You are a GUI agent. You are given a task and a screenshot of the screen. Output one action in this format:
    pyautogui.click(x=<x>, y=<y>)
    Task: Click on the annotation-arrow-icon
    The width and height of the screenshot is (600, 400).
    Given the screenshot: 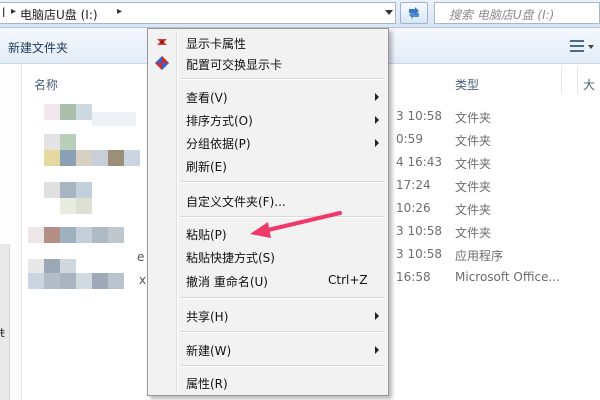 What is the action you would take?
    pyautogui.click(x=296, y=224)
    